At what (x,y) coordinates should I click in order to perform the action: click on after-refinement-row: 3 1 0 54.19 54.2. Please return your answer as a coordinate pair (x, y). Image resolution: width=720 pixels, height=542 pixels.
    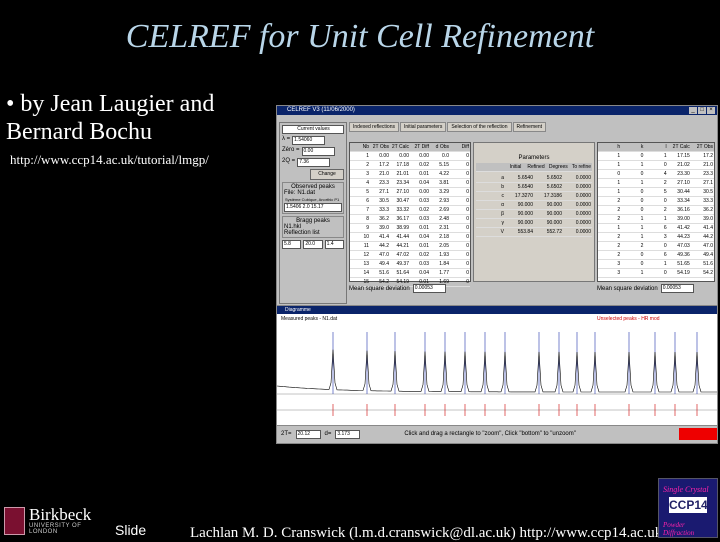
    Looking at the image, I should click on (656, 273).